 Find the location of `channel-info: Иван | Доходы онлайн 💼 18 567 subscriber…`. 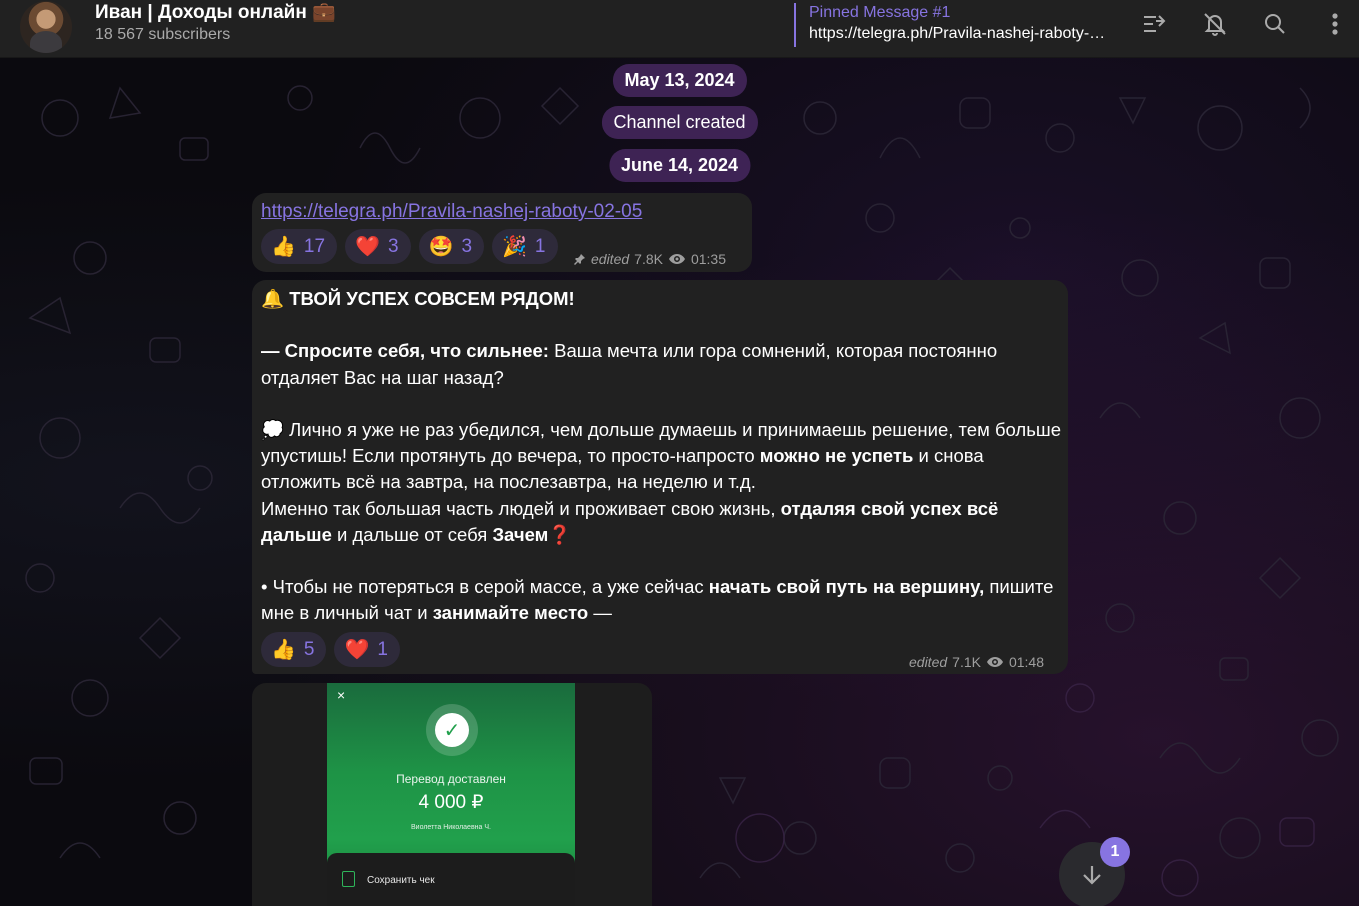

channel-info: Иван | Доходы онлайн 💼 18 567 subscriber… is located at coordinates (215, 23).